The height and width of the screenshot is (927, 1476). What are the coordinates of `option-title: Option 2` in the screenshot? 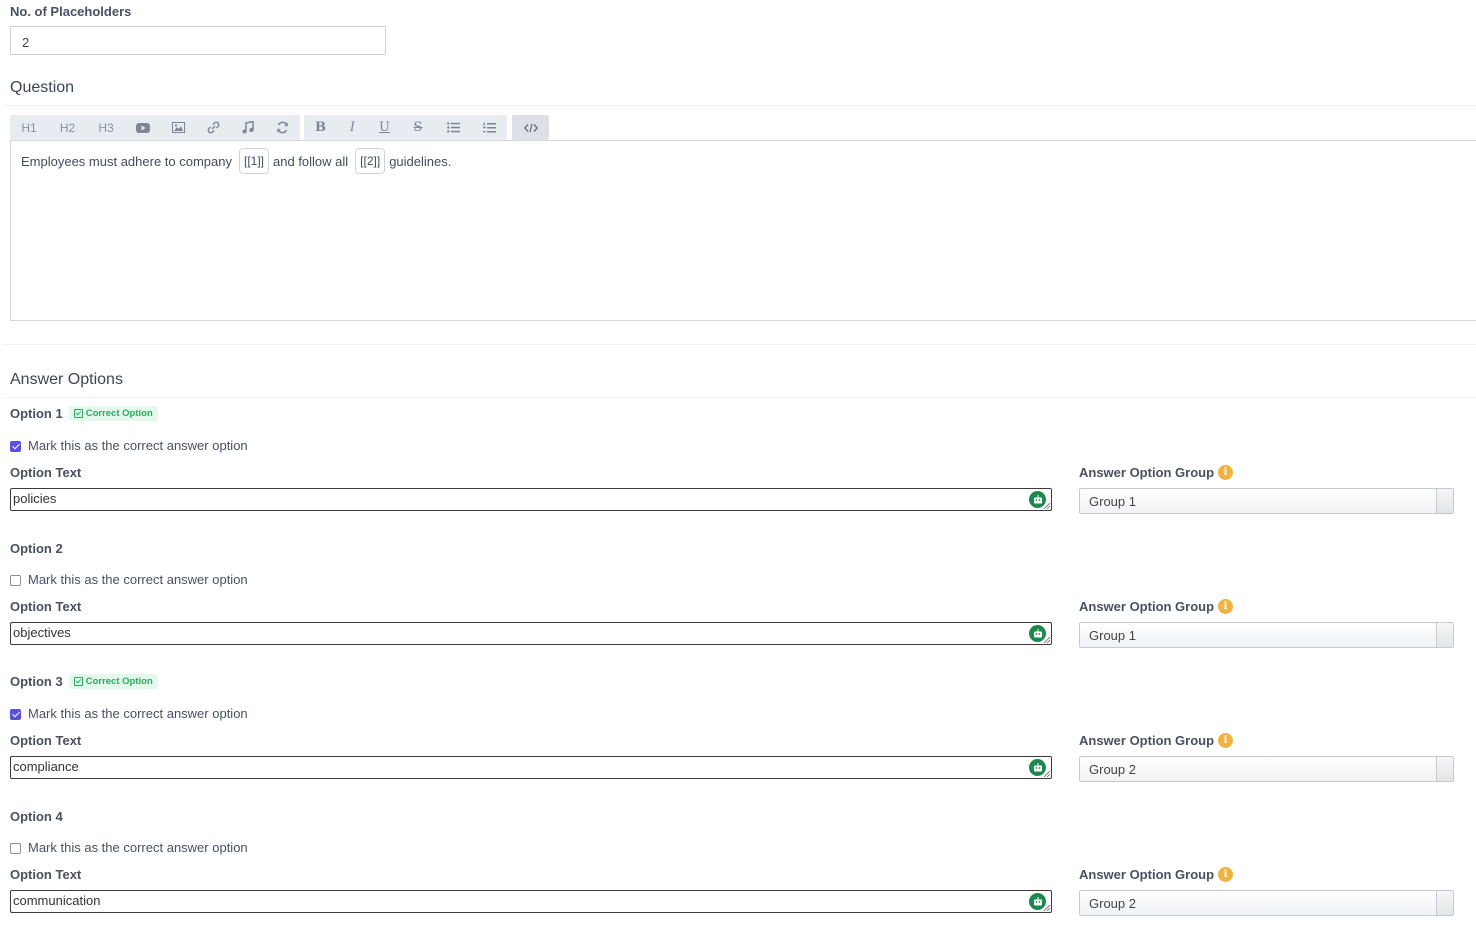 It's located at (36, 548).